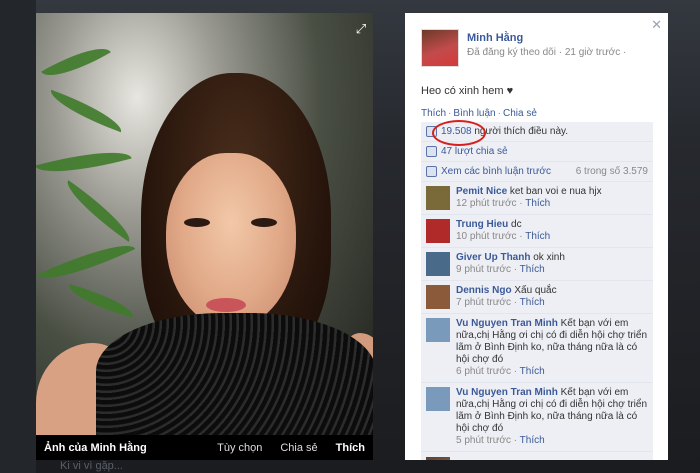 The height and width of the screenshot is (473, 700). I want to click on comment-time: 7 phút trước, so click(483, 302).